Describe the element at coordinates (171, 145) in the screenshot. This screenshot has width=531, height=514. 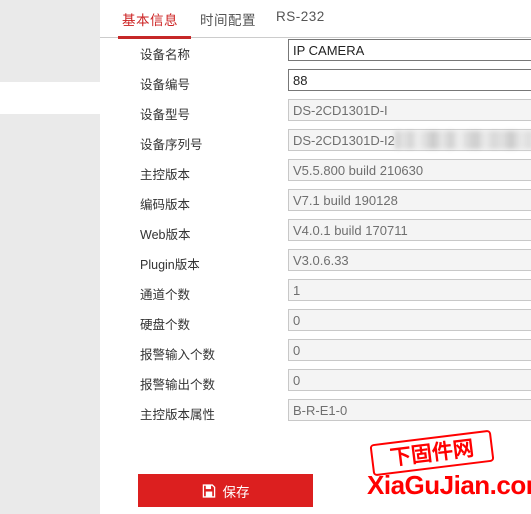
I see `field-label: 设备序列号` at that location.